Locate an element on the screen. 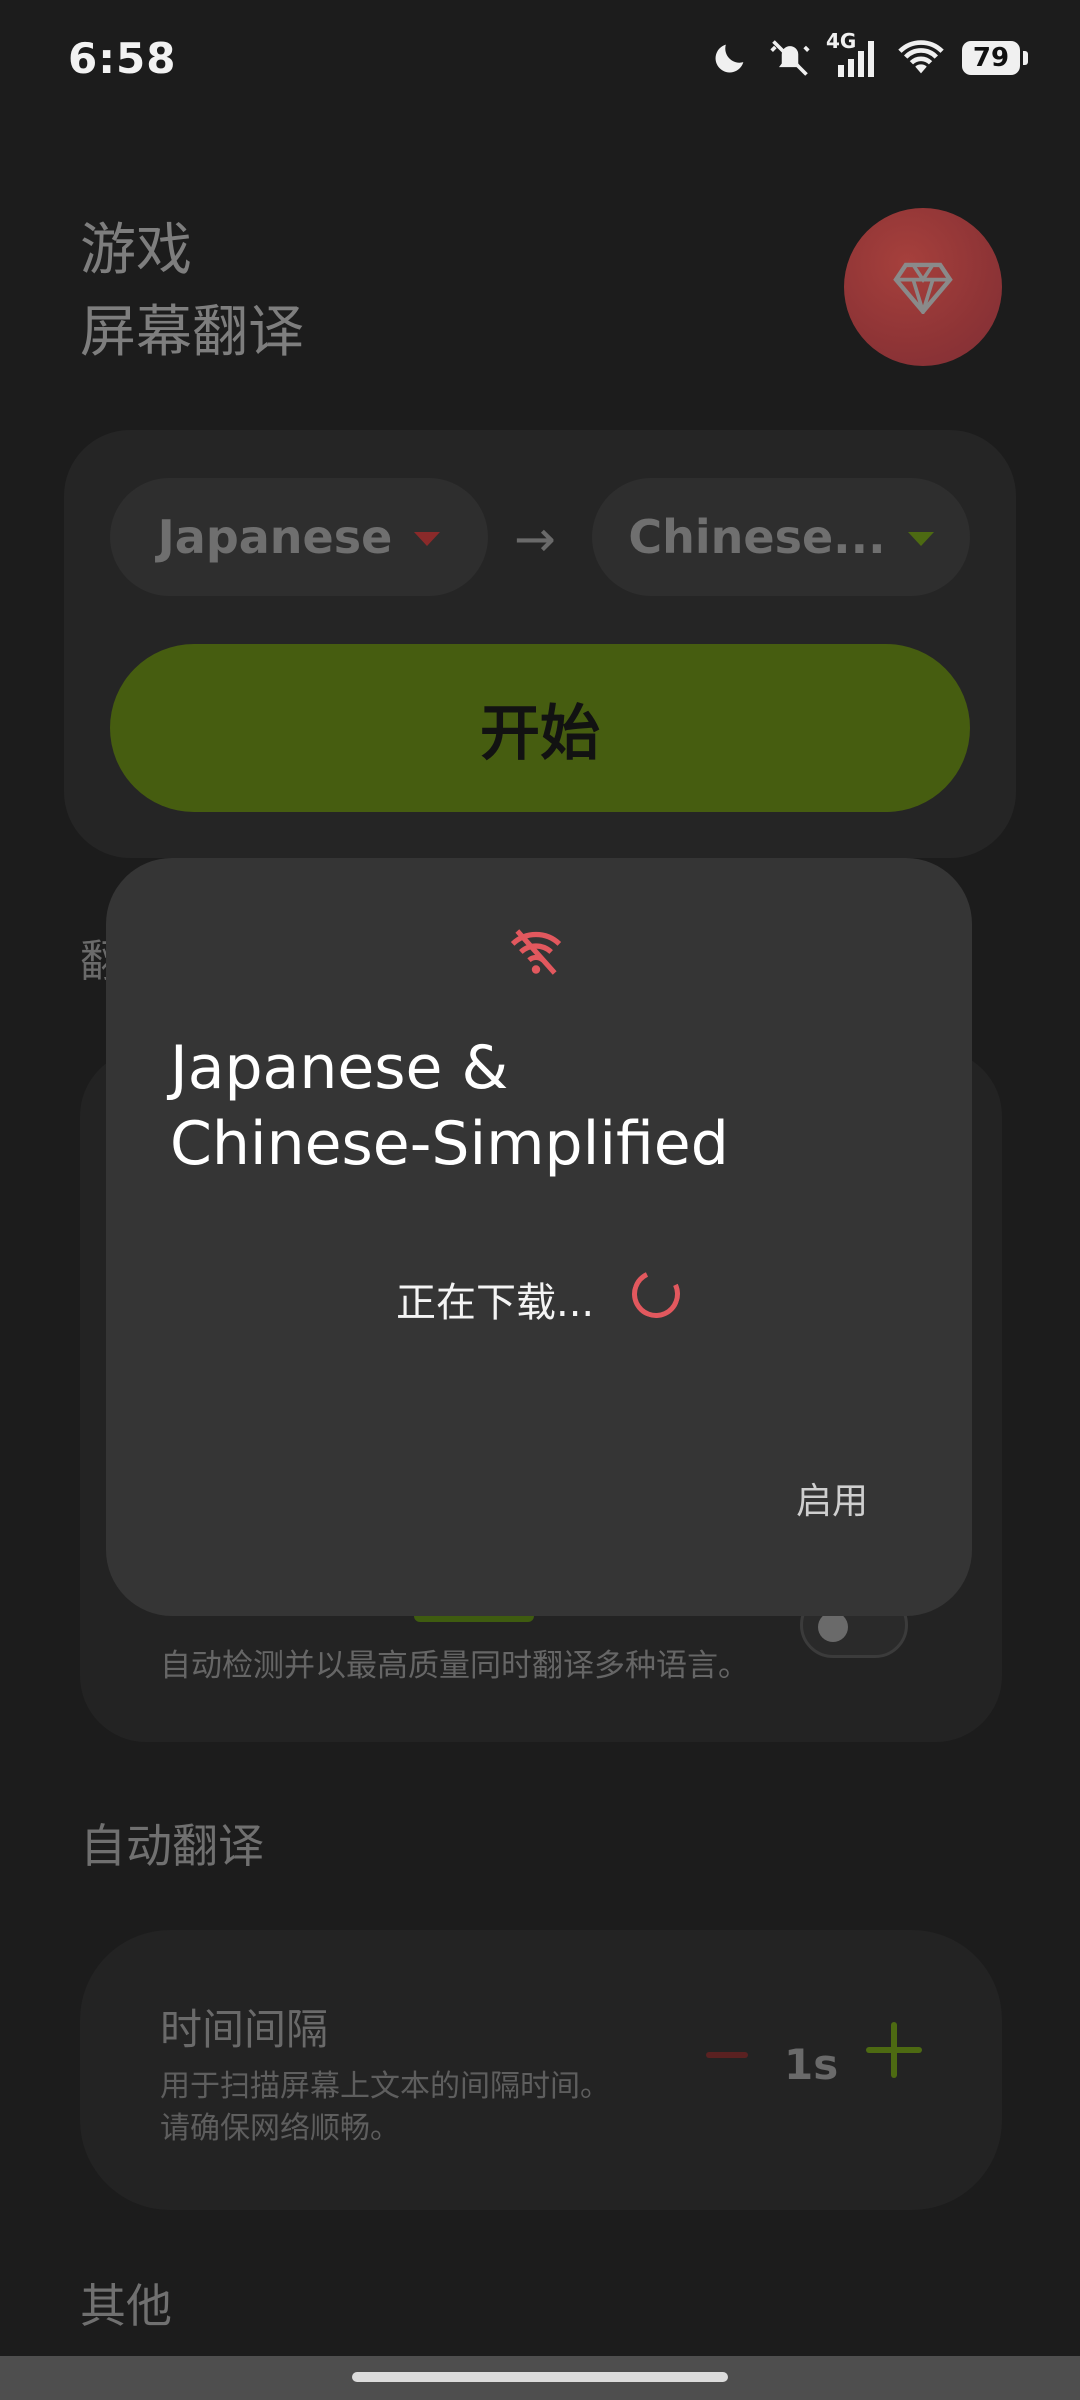 The image size is (1080, 2400). dialog-title-line1: Japanese & is located at coordinates (339, 1068).